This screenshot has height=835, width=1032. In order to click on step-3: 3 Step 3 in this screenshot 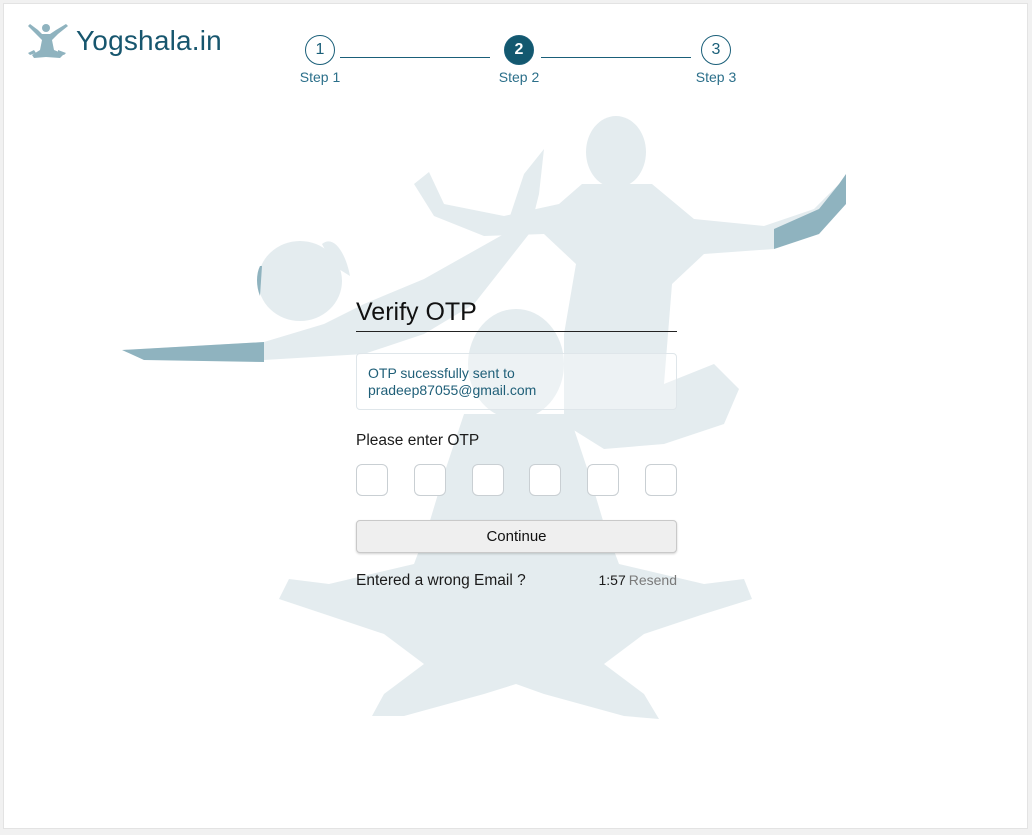, I will do `click(716, 60)`.